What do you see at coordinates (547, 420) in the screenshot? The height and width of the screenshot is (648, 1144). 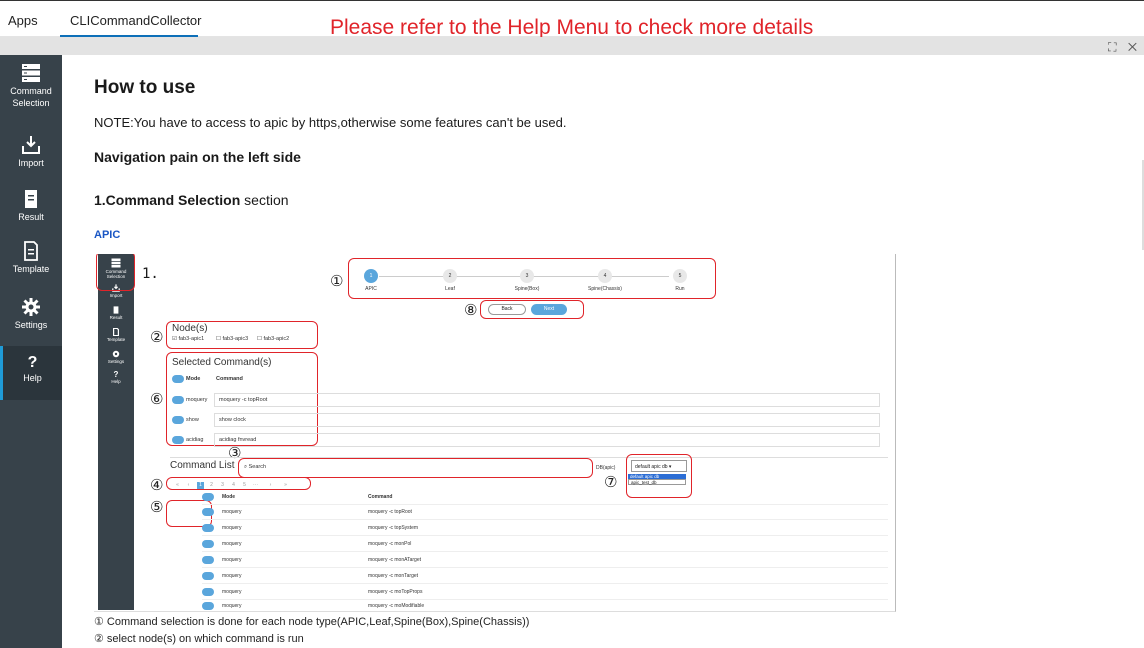 I see `selected-command-input: show clock` at bounding box center [547, 420].